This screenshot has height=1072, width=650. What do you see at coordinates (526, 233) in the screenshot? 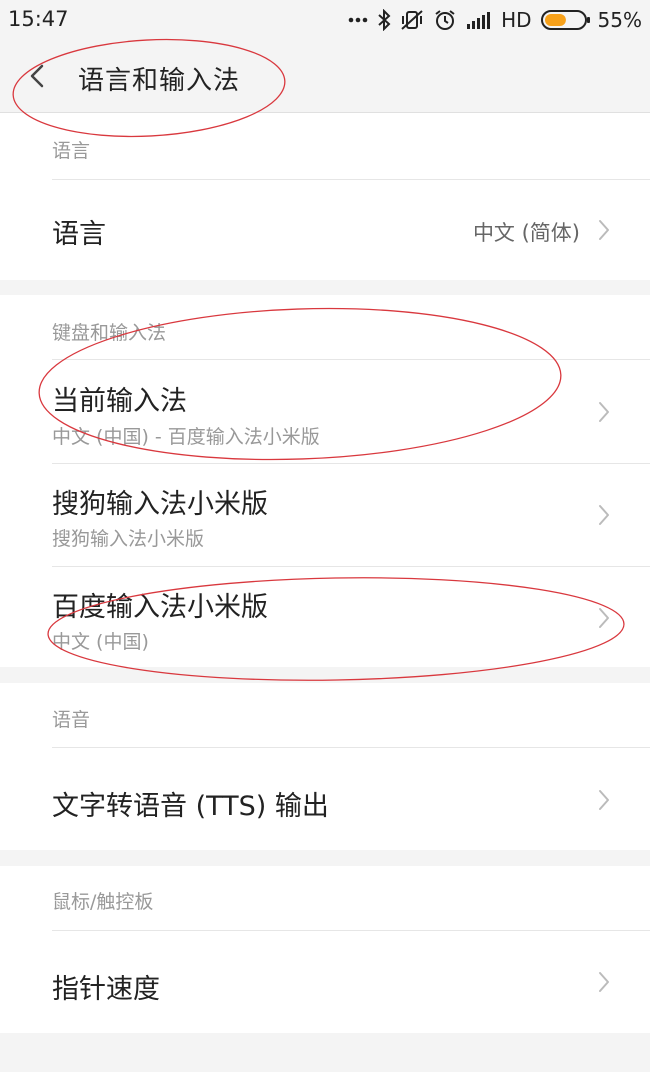
I see `row-value: 中文 (简体)` at bounding box center [526, 233].